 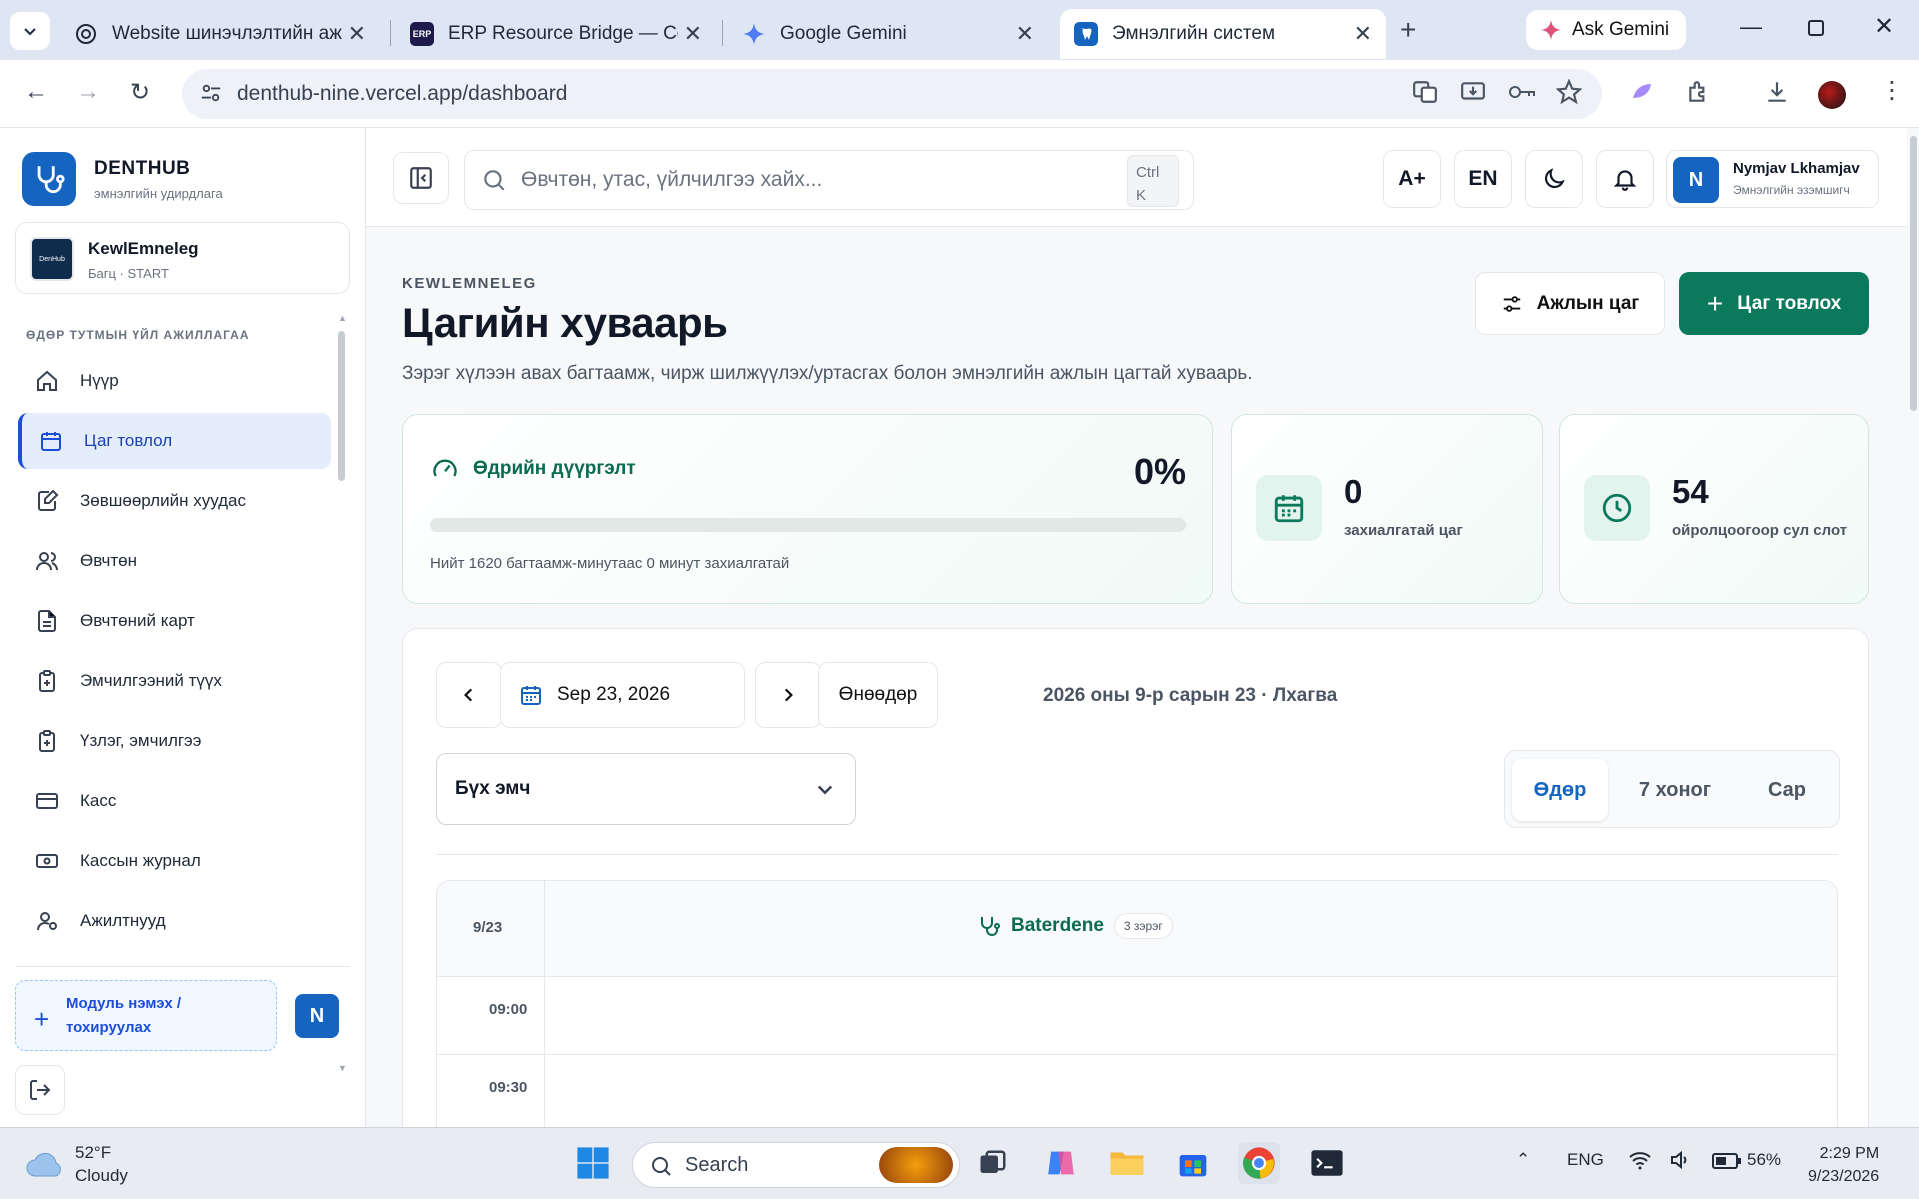 What do you see at coordinates (98, 800) in the screenshot?
I see `sidebar-item-label: Касс` at bounding box center [98, 800].